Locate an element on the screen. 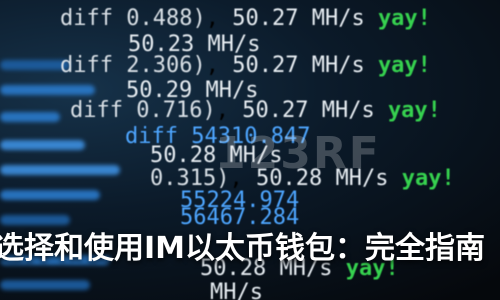 Image resolution: width=500 pixels, height=300 pixels. terminal-line: diff 2.306), 50.27 MH/s yay! is located at coordinates (245, 65).